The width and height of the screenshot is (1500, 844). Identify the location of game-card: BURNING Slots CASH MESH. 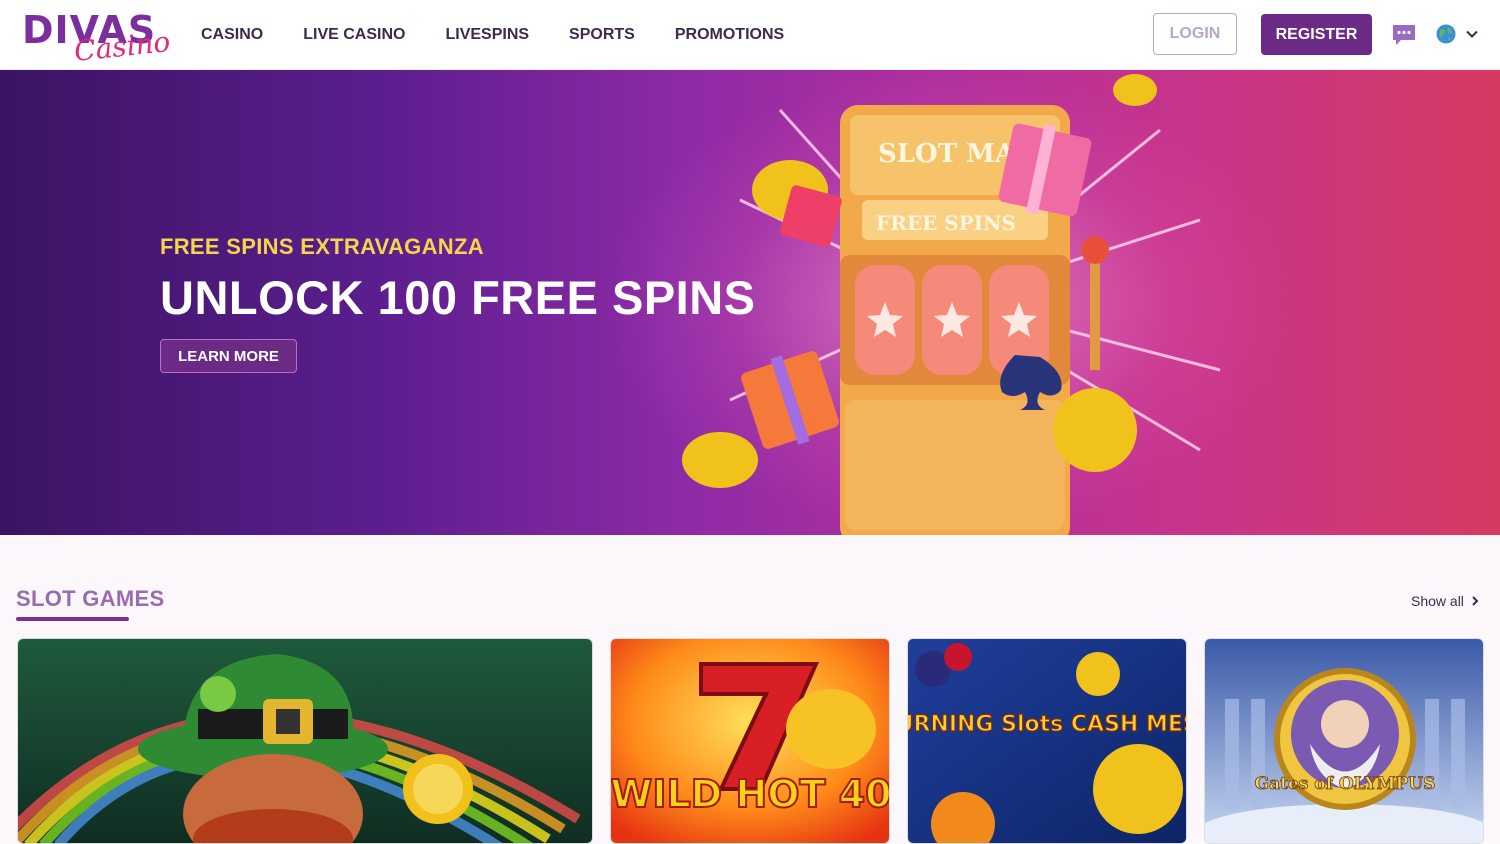
(1047, 741).